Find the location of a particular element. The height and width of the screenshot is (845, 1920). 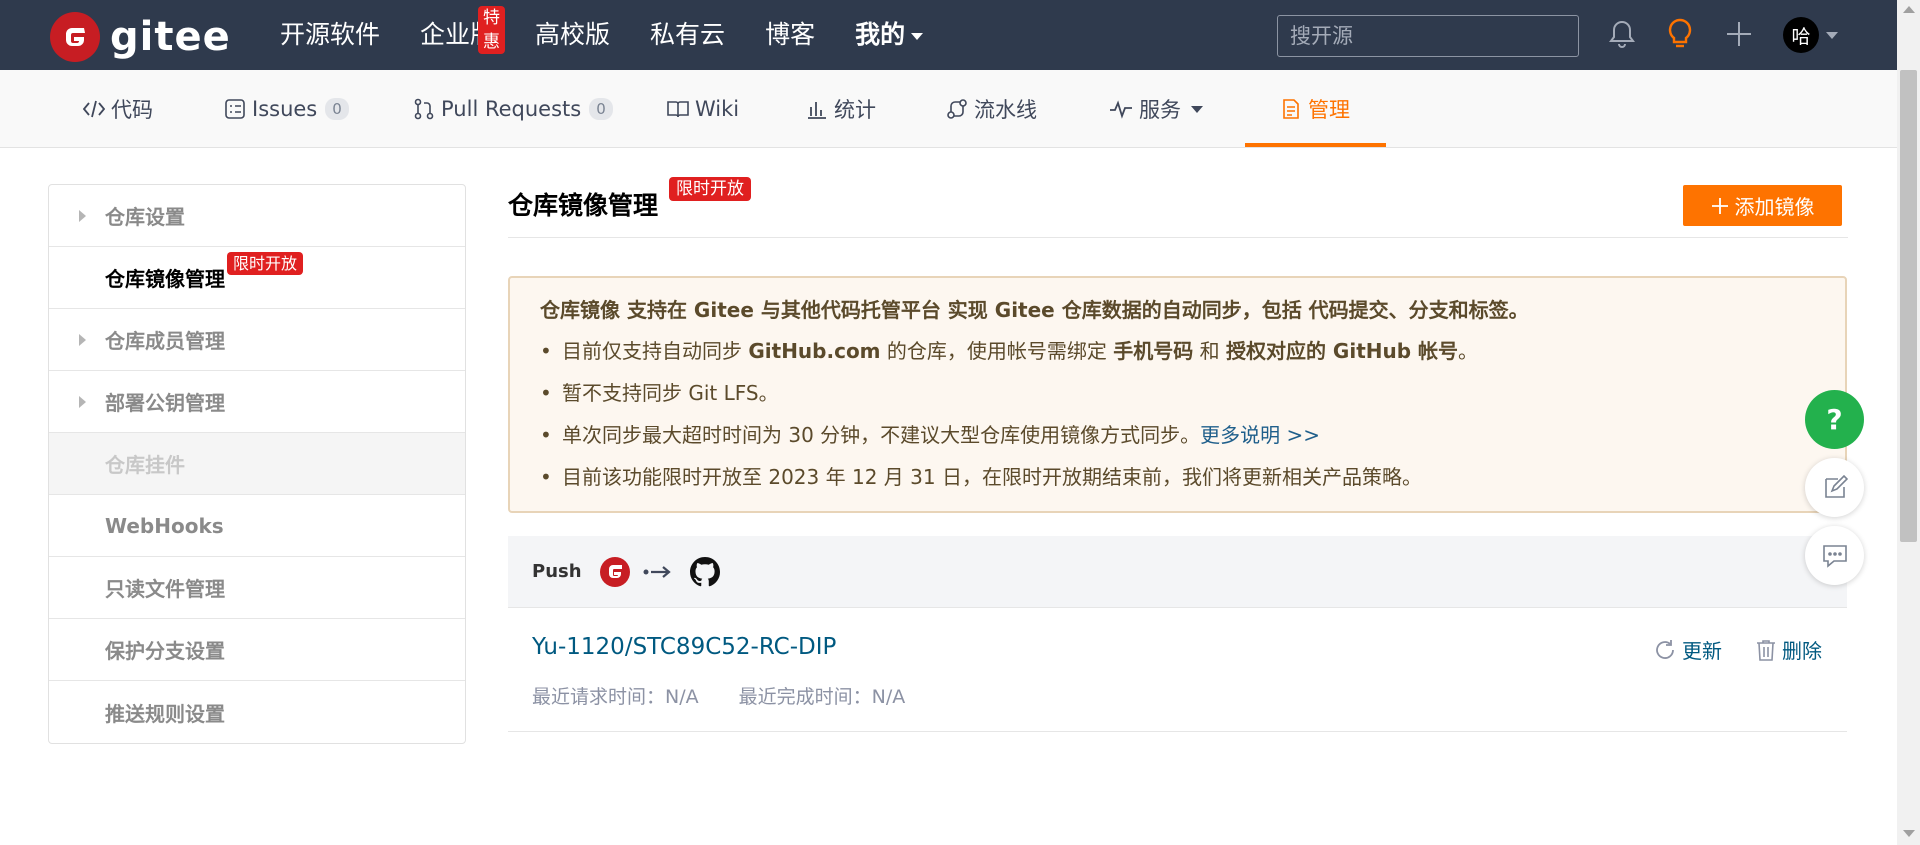

mirror-meta: 最近请求时间：N/A 最近完成时间：N/A is located at coordinates (718, 695).